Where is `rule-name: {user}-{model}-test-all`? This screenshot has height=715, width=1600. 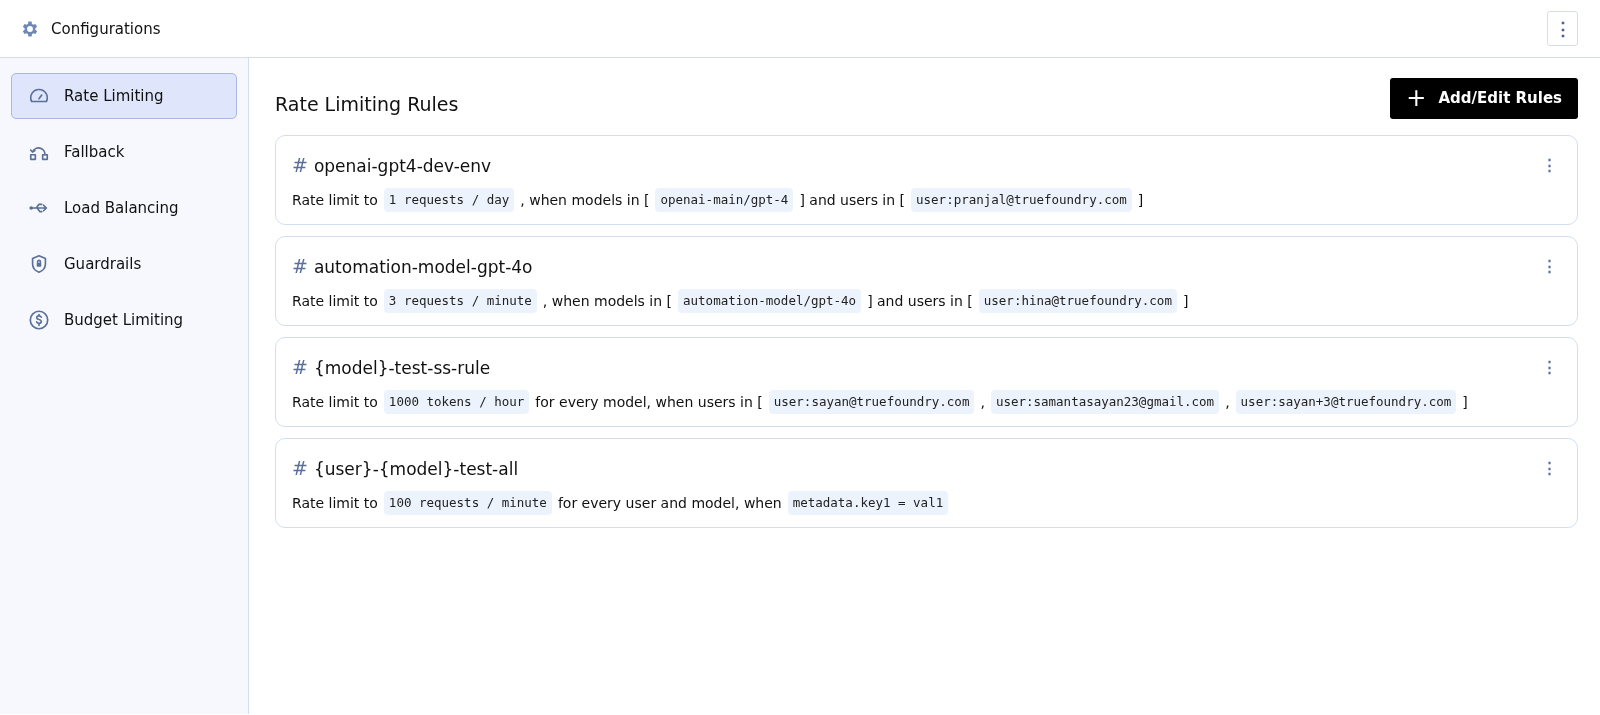
rule-name: {user}-{model}-test-all is located at coordinates (416, 469).